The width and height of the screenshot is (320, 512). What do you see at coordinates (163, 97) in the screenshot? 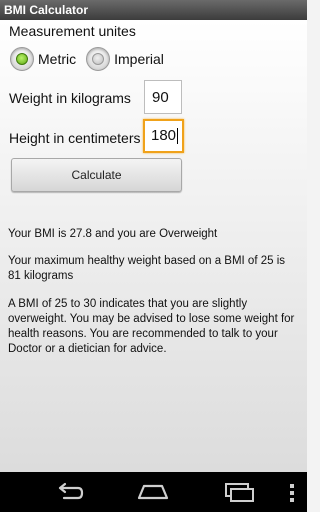
I see `weight-input` at bounding box center [163, 97].